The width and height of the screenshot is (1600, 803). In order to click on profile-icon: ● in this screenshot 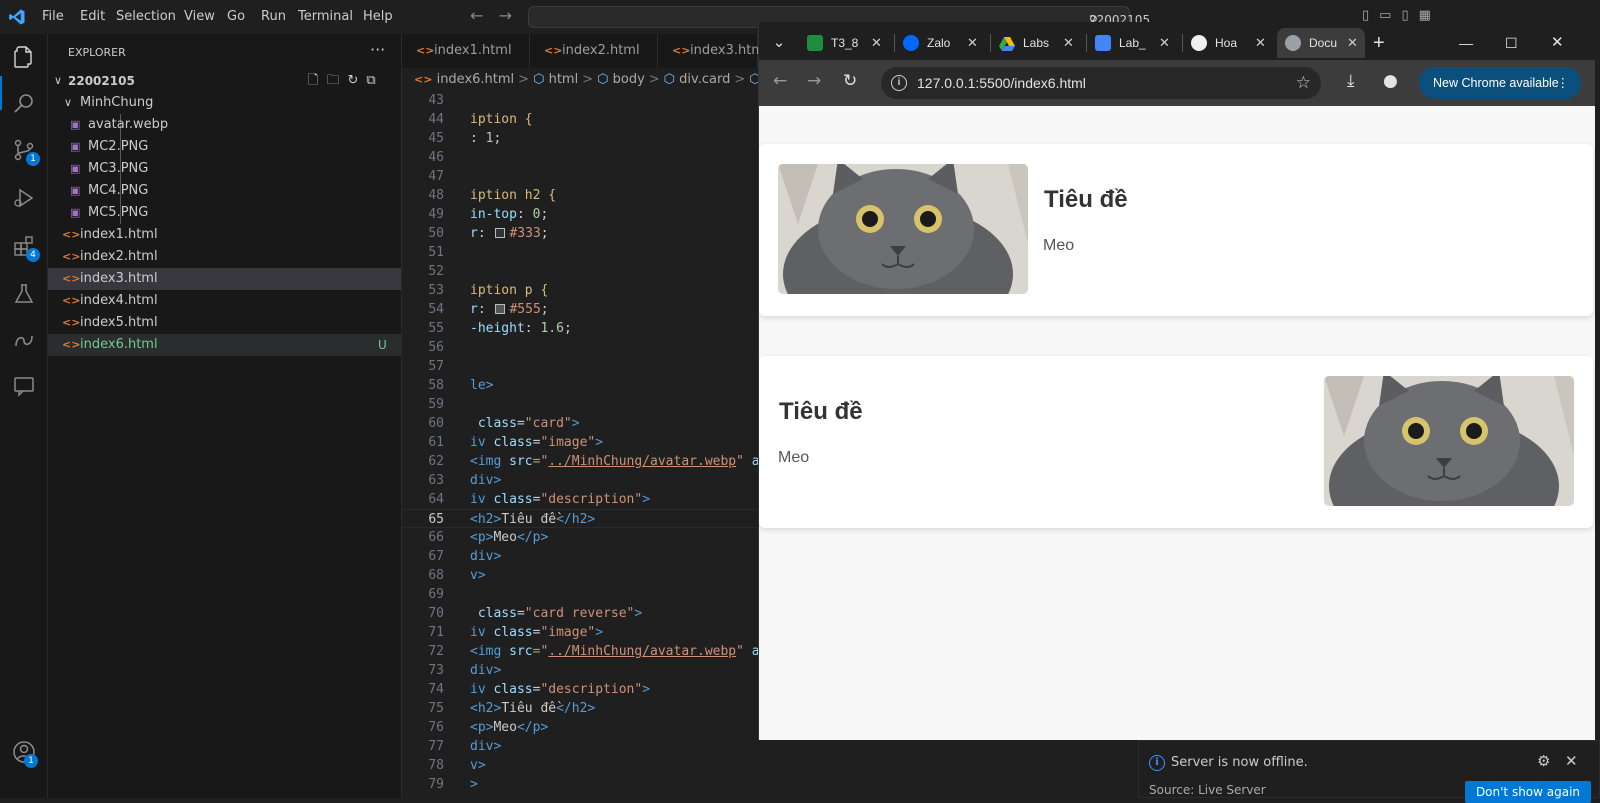, I will do `click(1390, 81)`.